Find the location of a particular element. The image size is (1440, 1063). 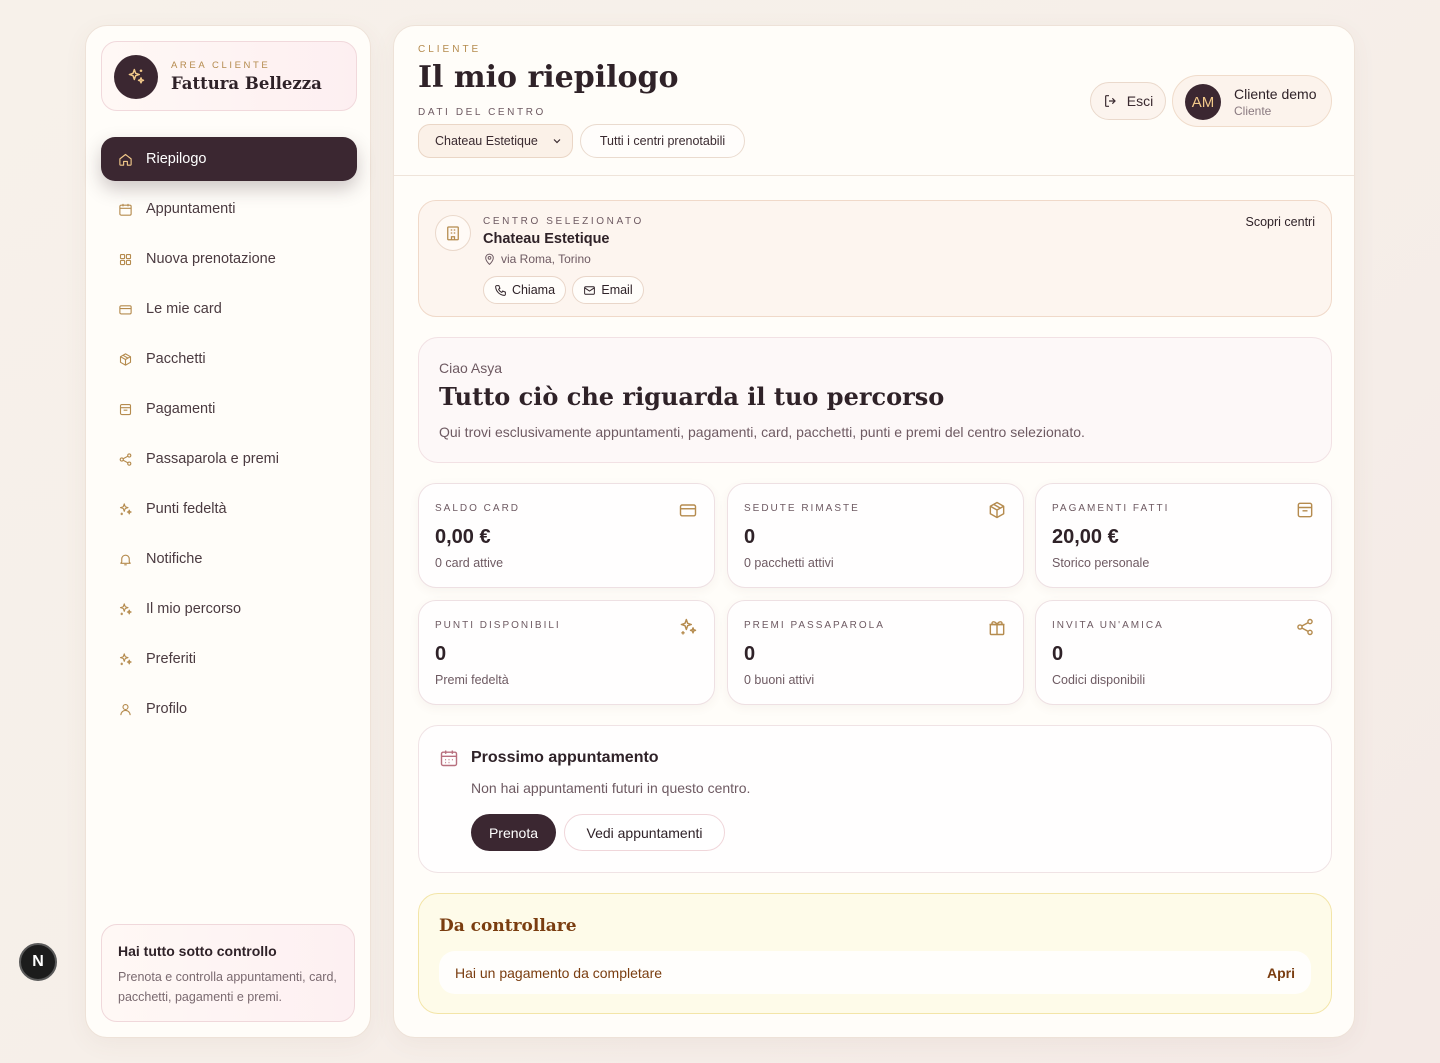

all-centri-button: Tutti i centri prenotabili is located at coordinates (662, 141).